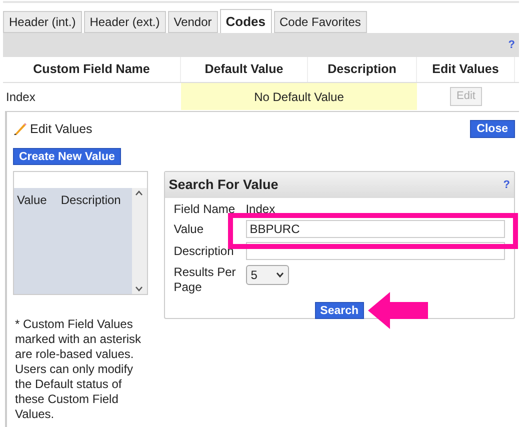 This screenshot has height=427, width=522. Describe the element at coordinates (244, 69) in the screenshot. I see `column-header: Default Value` at that location.